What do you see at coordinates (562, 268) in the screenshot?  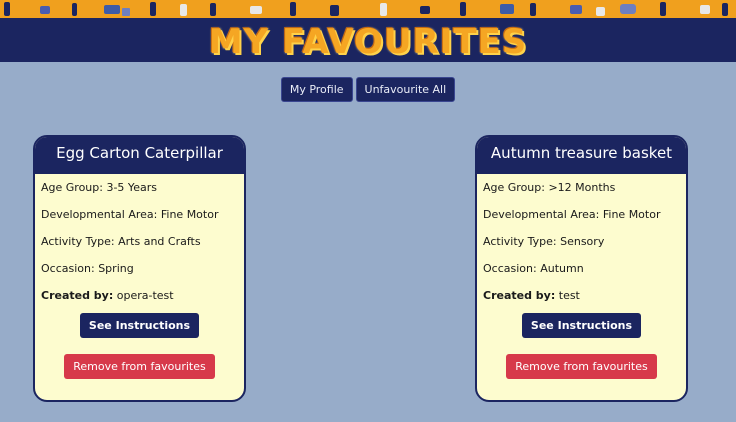 I see `occasion-value: Autumn` at bounding box center [562, 268].